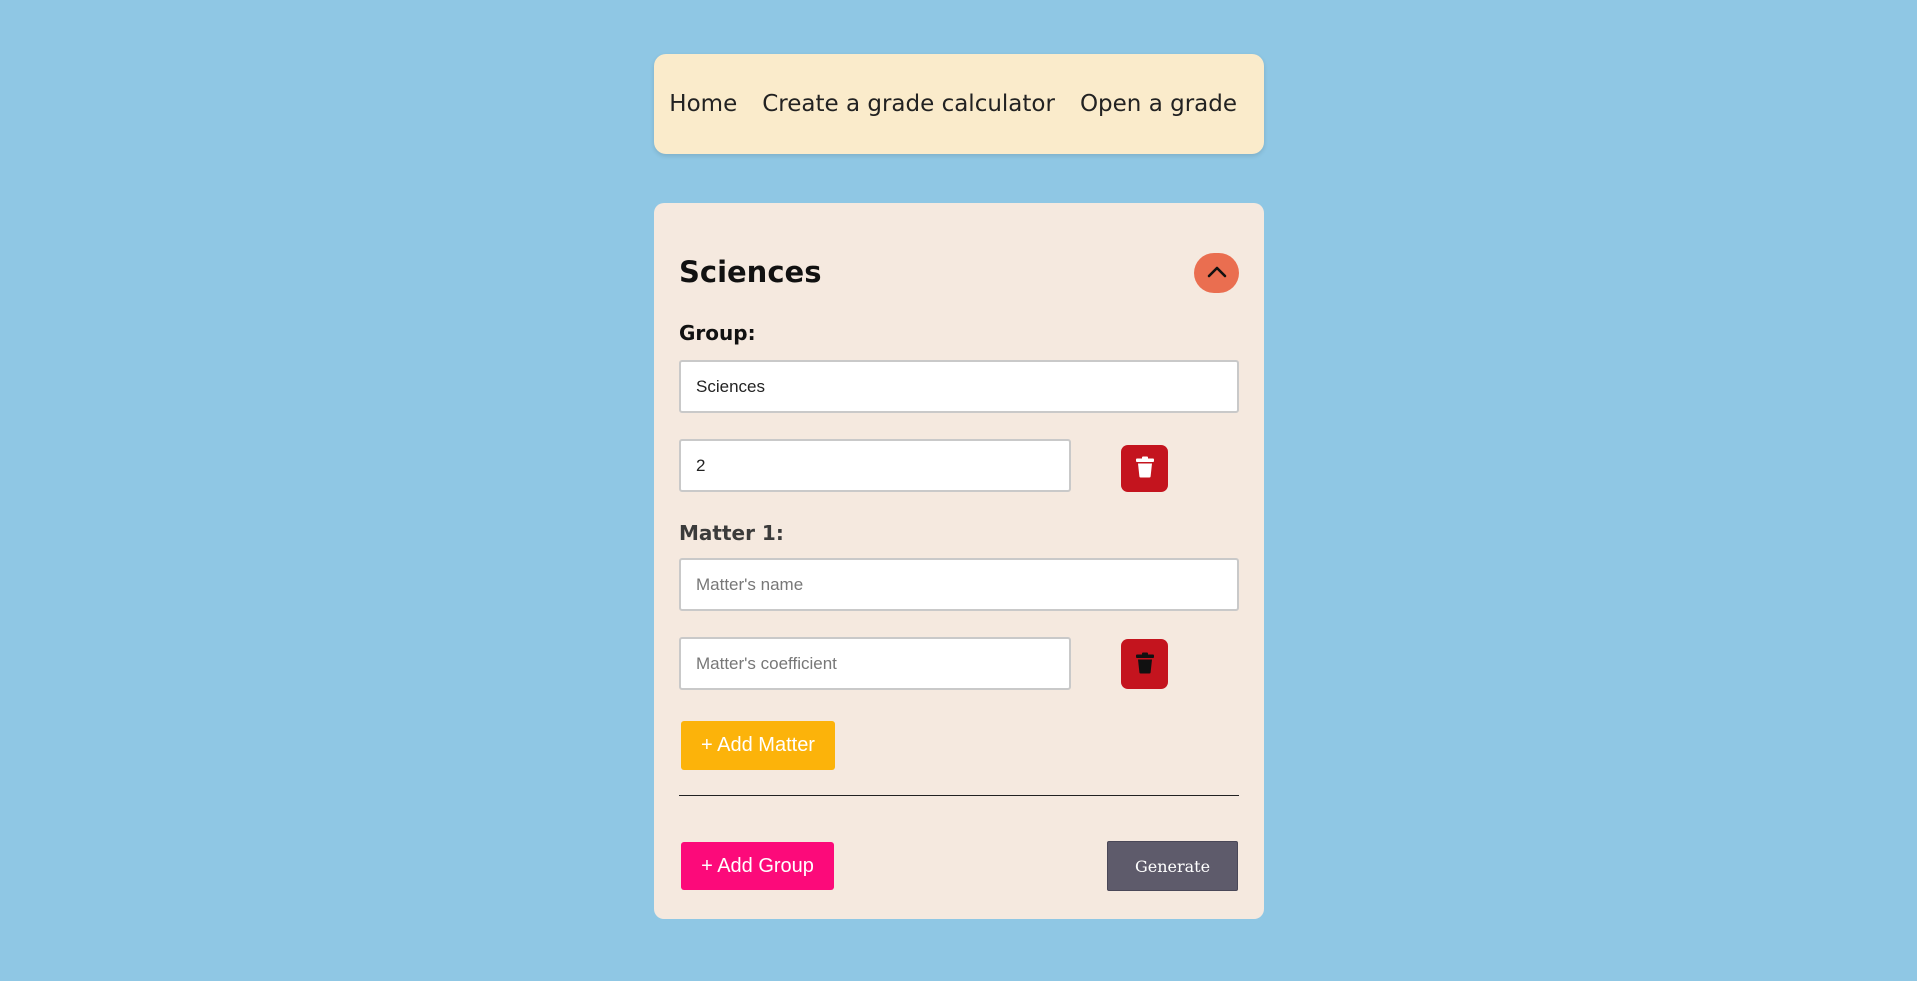  Describe the element at coordinates (750, 272) in the screenshot. I see `group-title: Sciences` at that location.